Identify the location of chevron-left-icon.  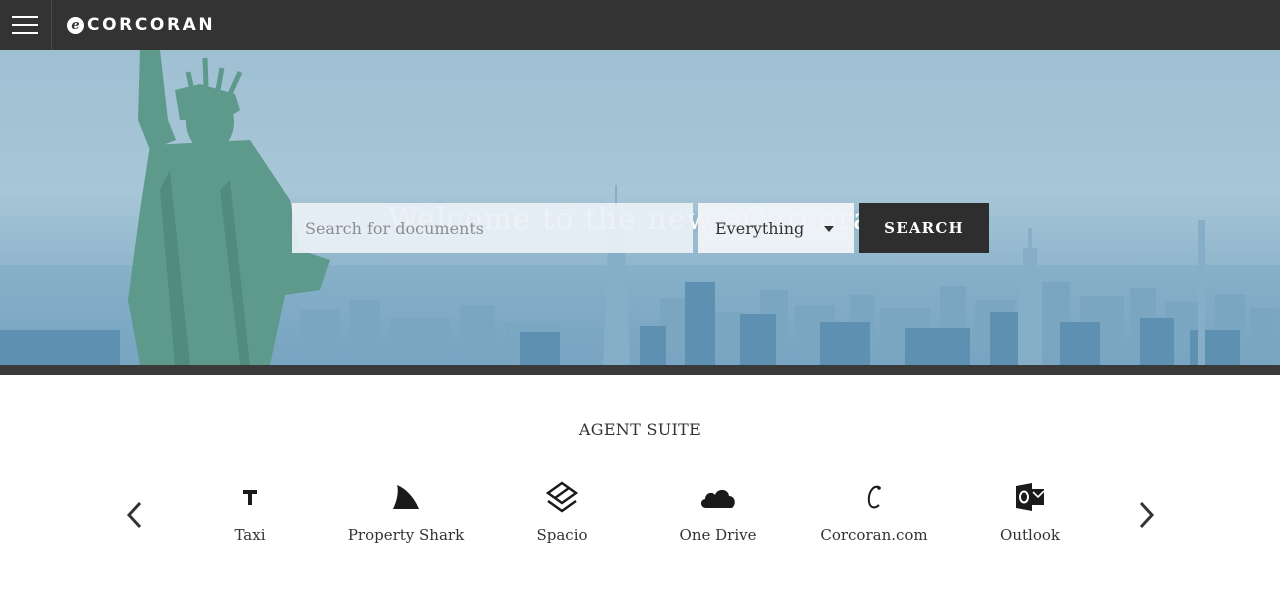
(134, 515).